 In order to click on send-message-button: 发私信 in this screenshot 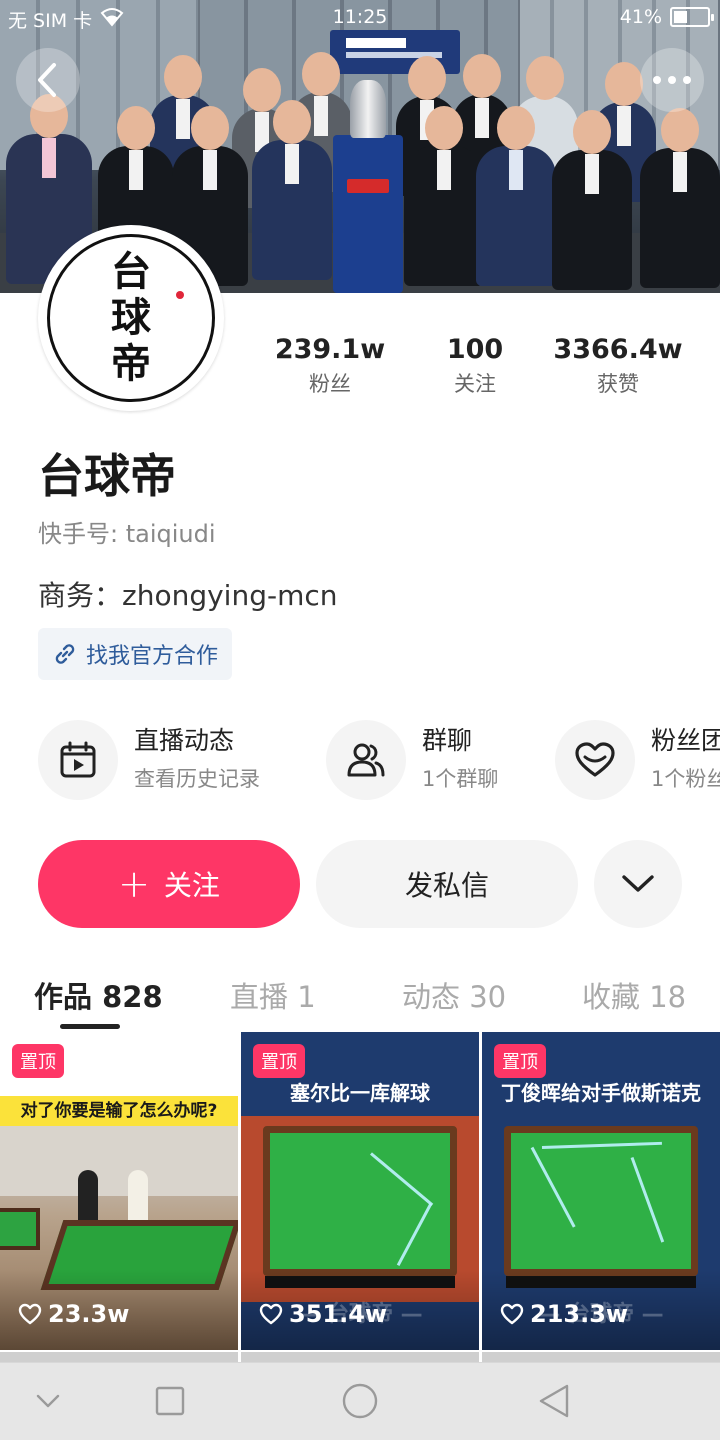, I will do `click(447, 884)`.